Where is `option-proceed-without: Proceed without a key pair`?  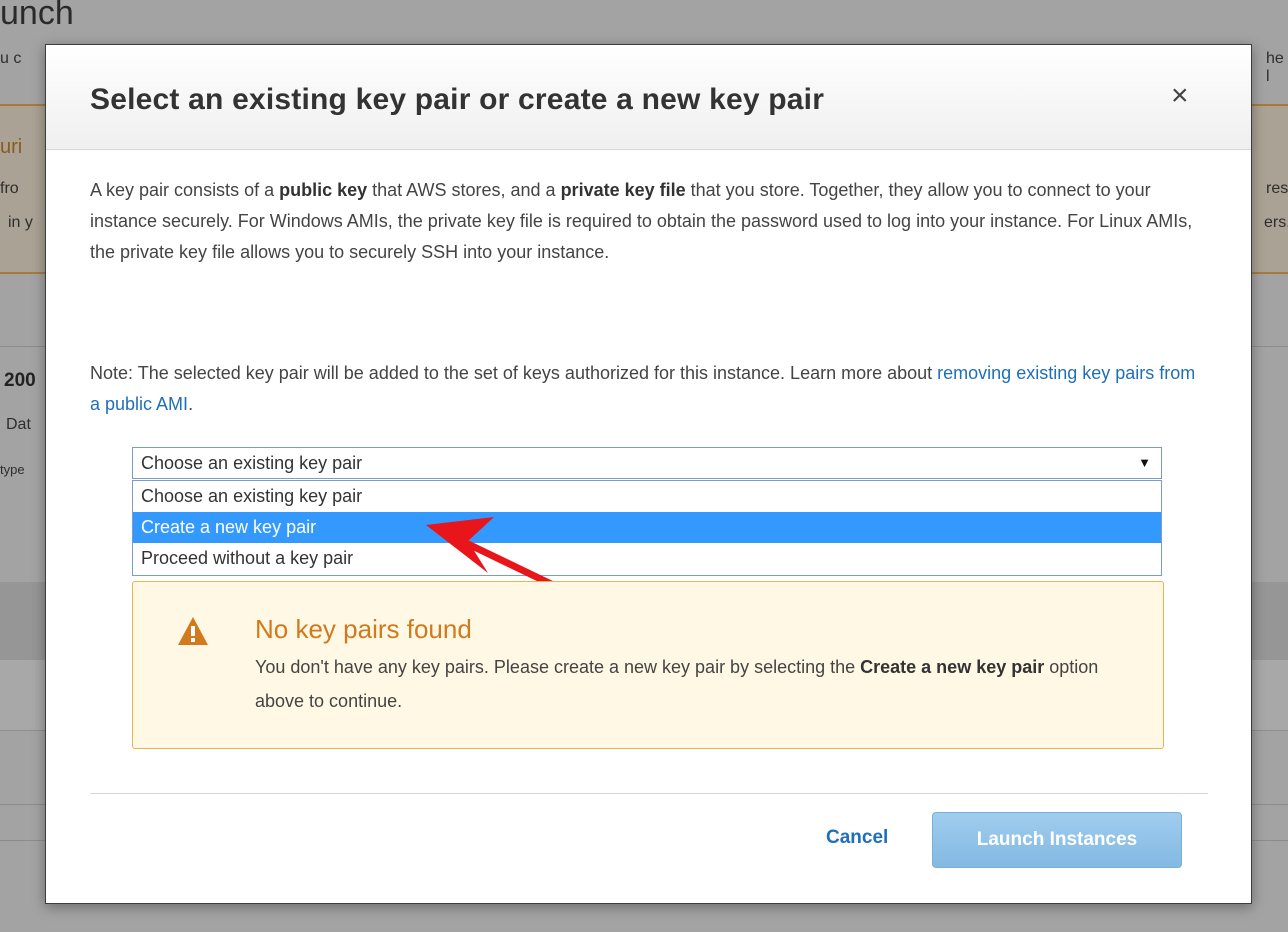 option-proceed-without: Proceed without a key pair is located at coordinates (647, 558).